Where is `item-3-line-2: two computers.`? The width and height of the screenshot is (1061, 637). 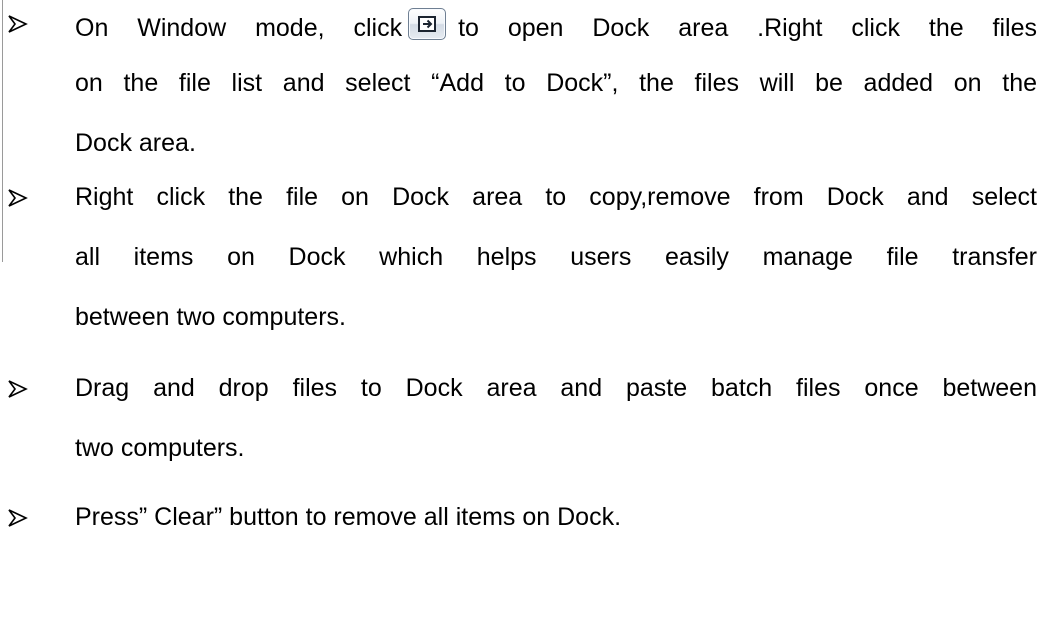
item-3-line-2: two computers. is located at coordinates (160, 448).